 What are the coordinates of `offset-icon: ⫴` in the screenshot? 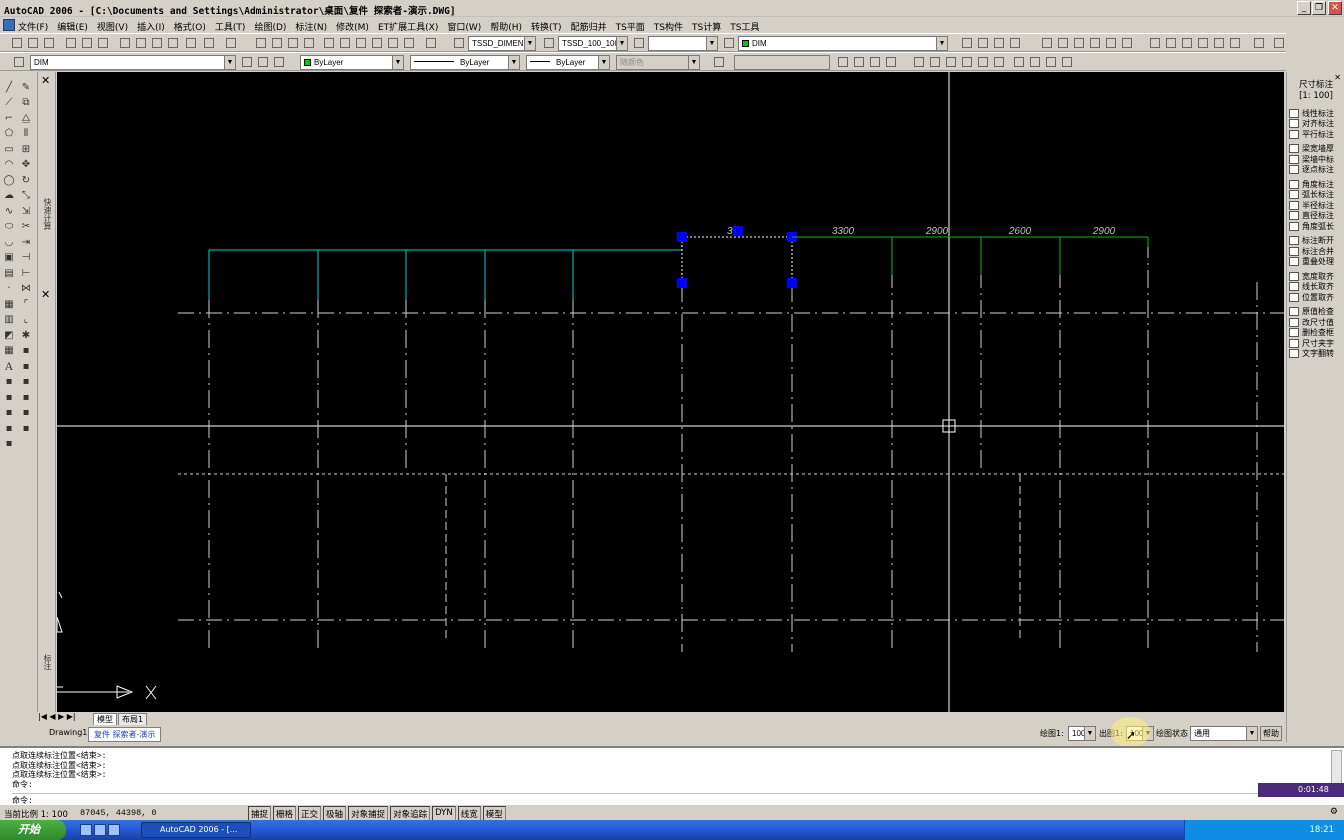 It's located at (26, 134).